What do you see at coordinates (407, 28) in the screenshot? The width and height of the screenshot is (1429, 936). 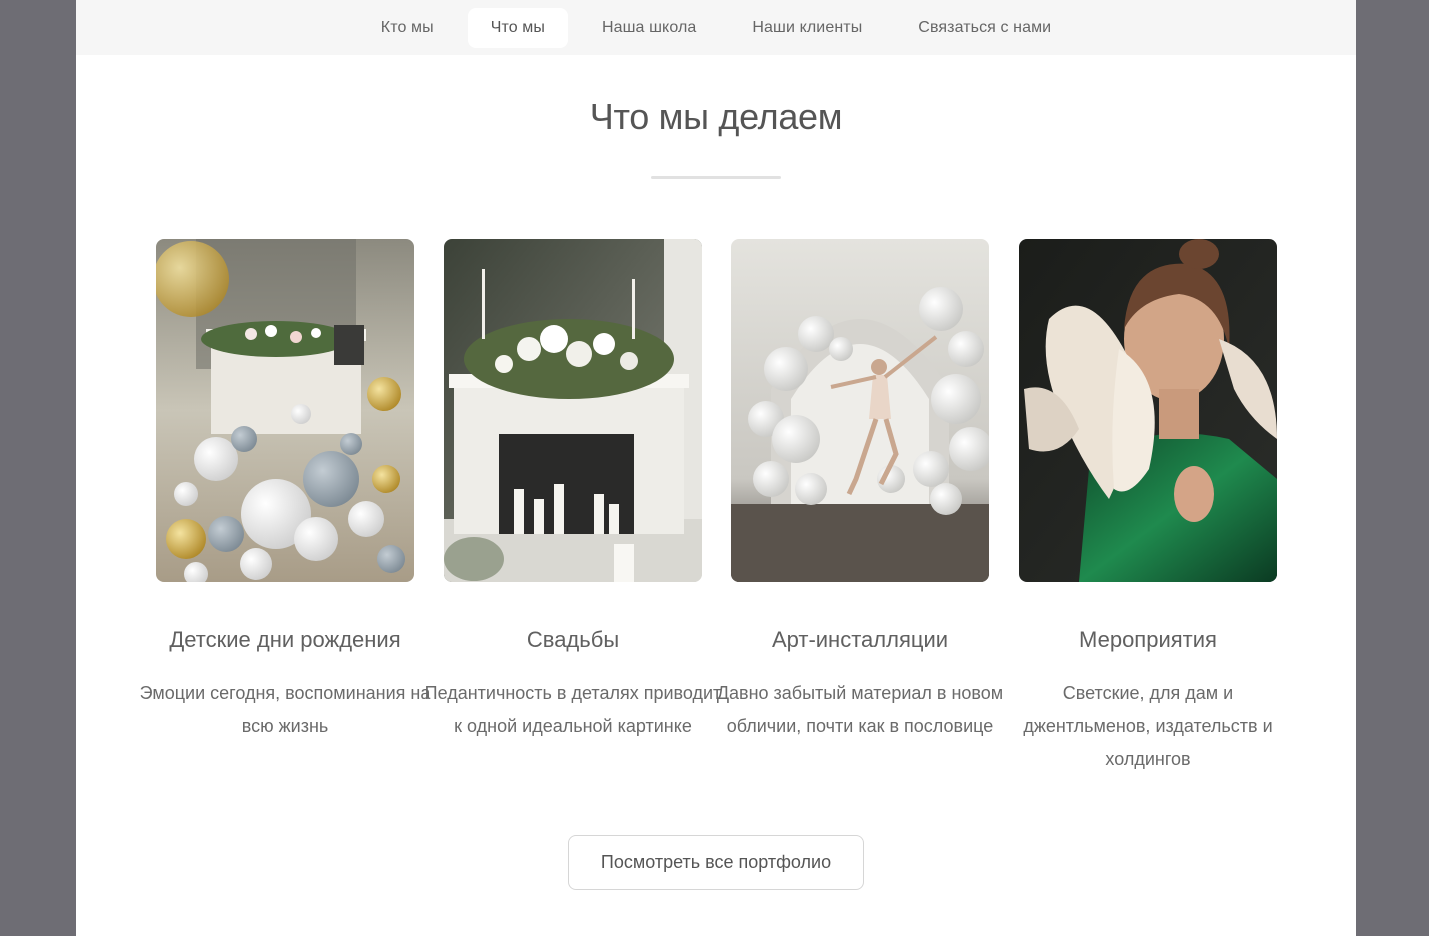 I see `nav-item-who-we-are: Кто мы` at bounding box center [407, 28].